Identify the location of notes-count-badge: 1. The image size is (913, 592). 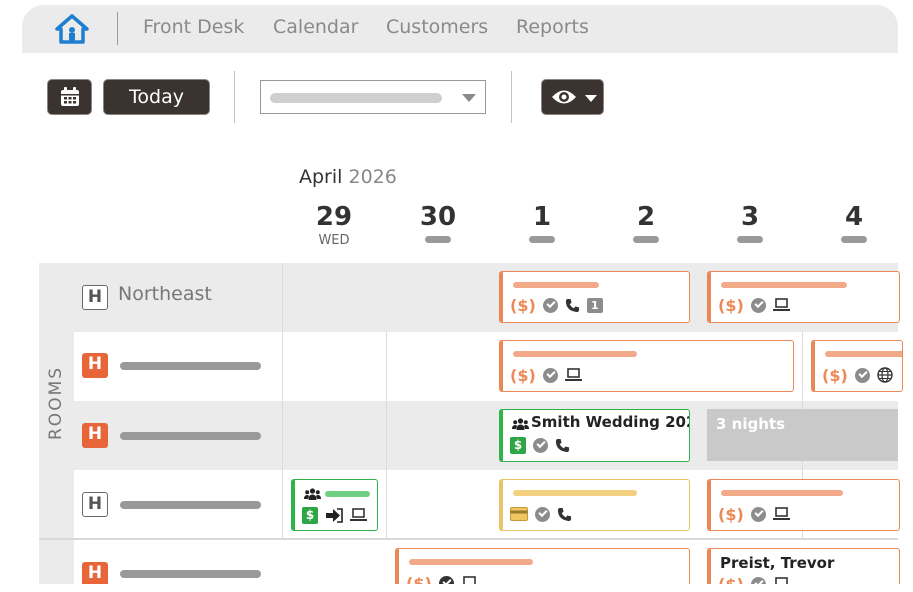
(594, 305).